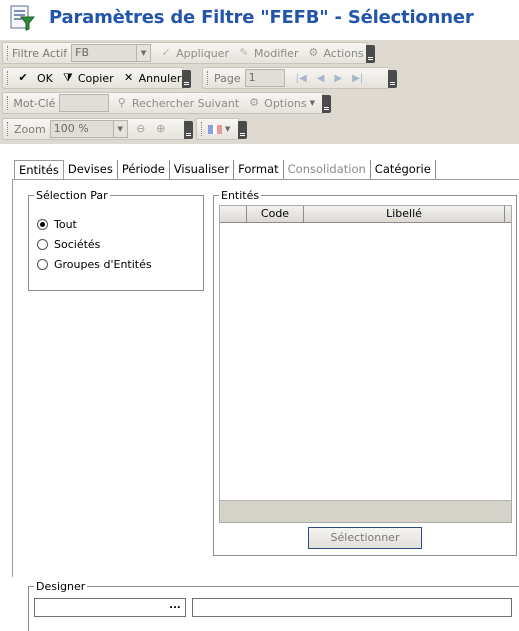 The height and width of the screenshot is (631, 519). Describe the element at coordinates (129, 77) in the screenshot. I see `close-icon: ✕` at that location.